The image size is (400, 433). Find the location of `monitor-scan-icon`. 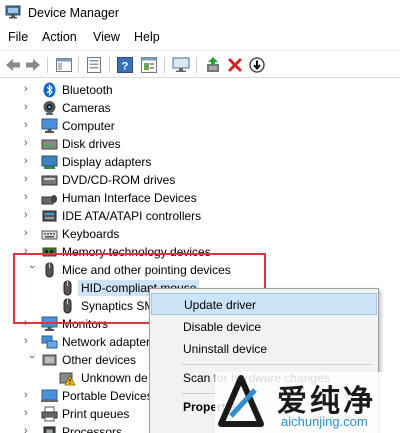

monitor-scan-icon is located at coordinates (181, 65).